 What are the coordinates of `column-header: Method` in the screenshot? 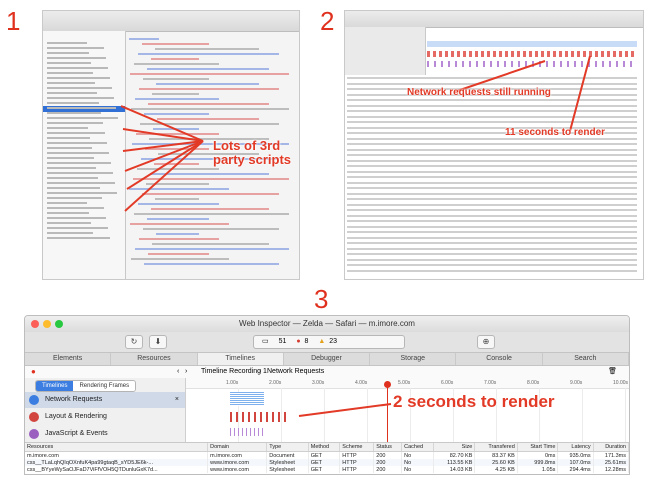 It's located at (324, 447).